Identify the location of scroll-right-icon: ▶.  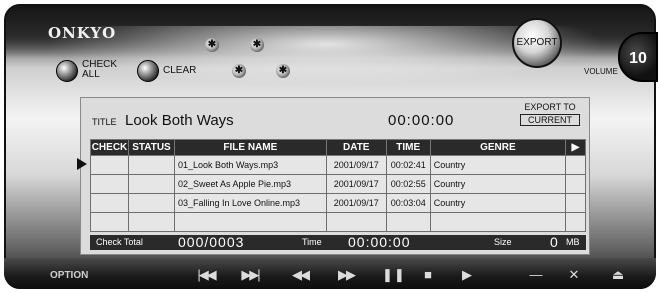
(575, 147).